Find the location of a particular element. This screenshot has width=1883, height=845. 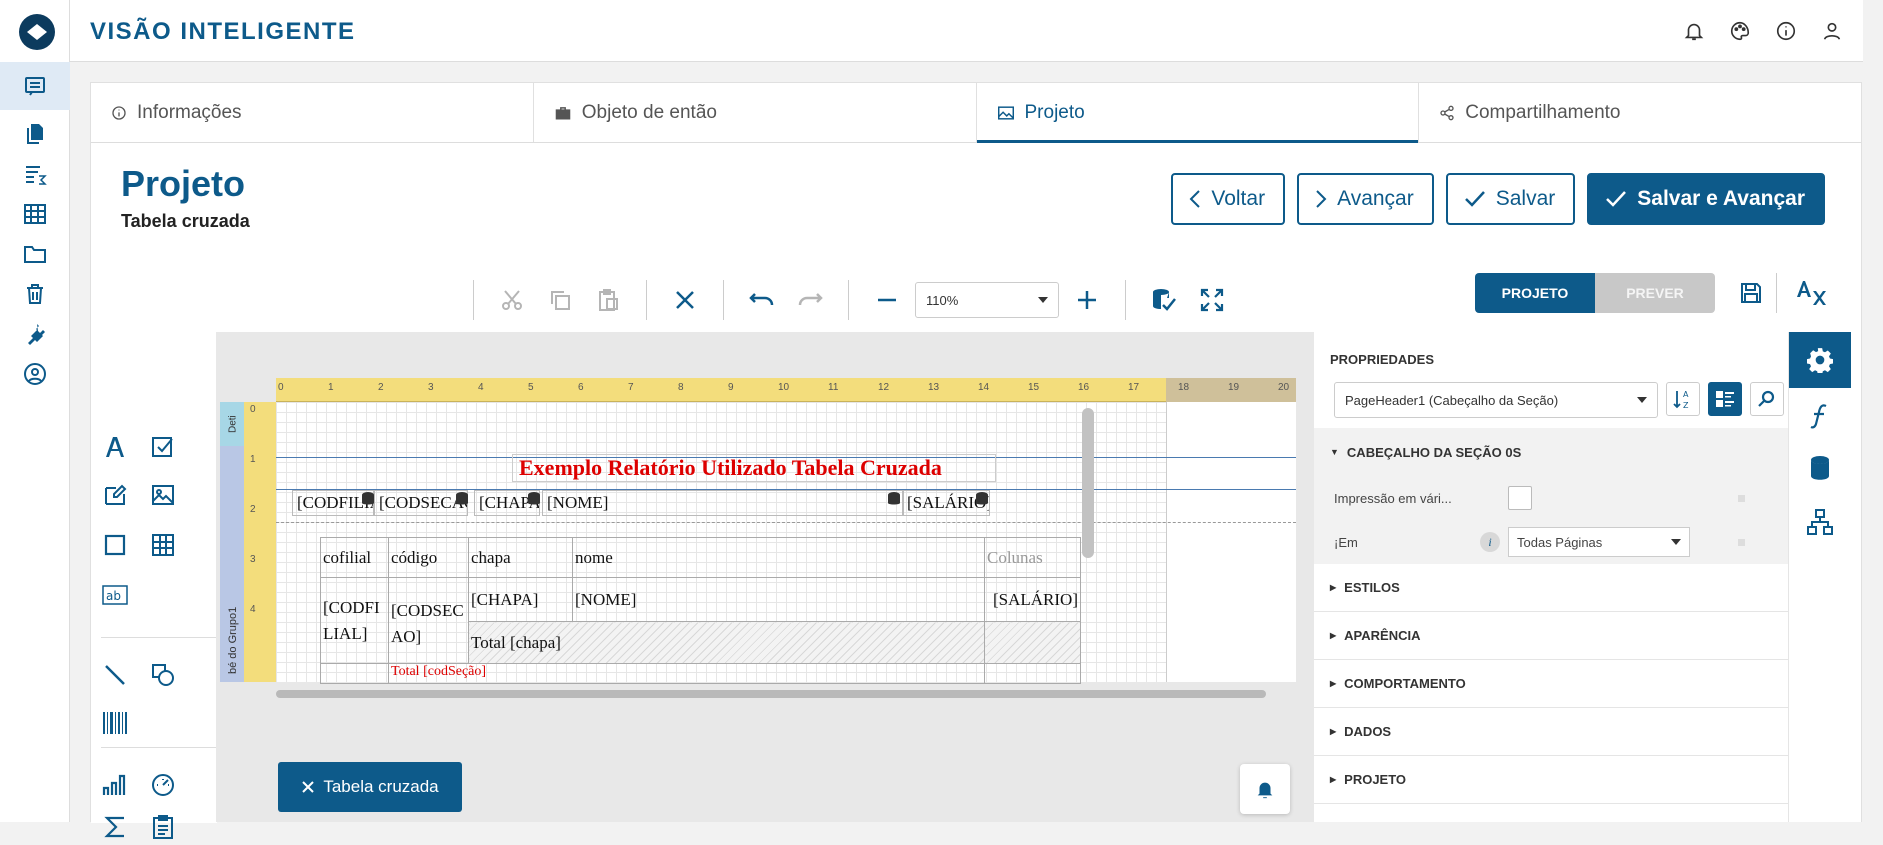

back-label: Voltar is located at coordinates (1238, 198).